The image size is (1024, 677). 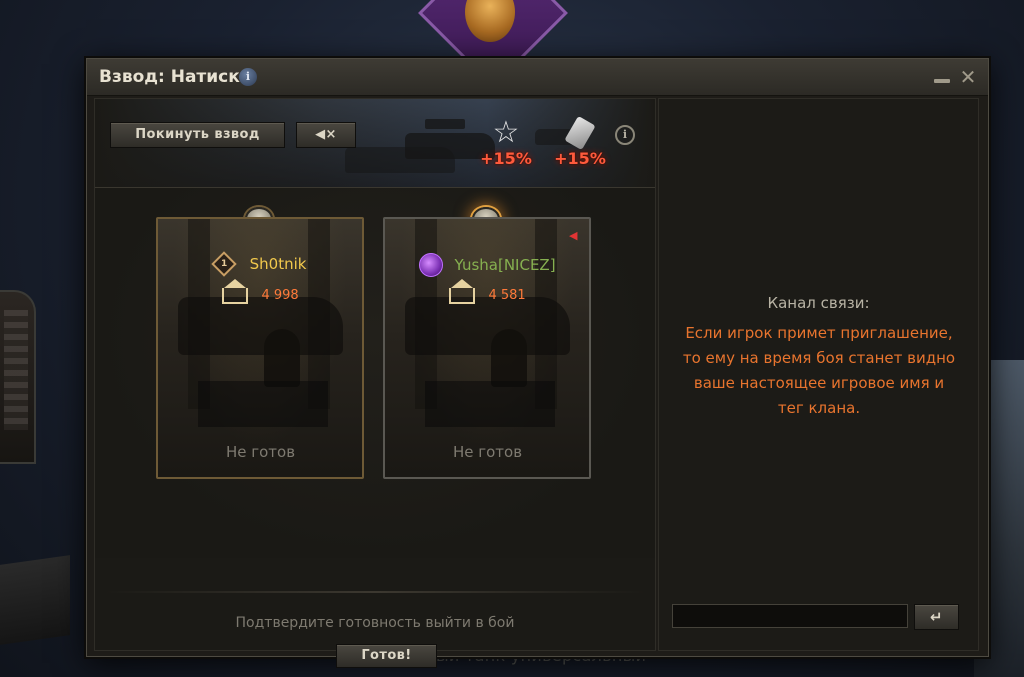 I want to click on player-card: ◀ Yusha[NICEZ] 4 581 Не готов, so click(x=487, y=348).